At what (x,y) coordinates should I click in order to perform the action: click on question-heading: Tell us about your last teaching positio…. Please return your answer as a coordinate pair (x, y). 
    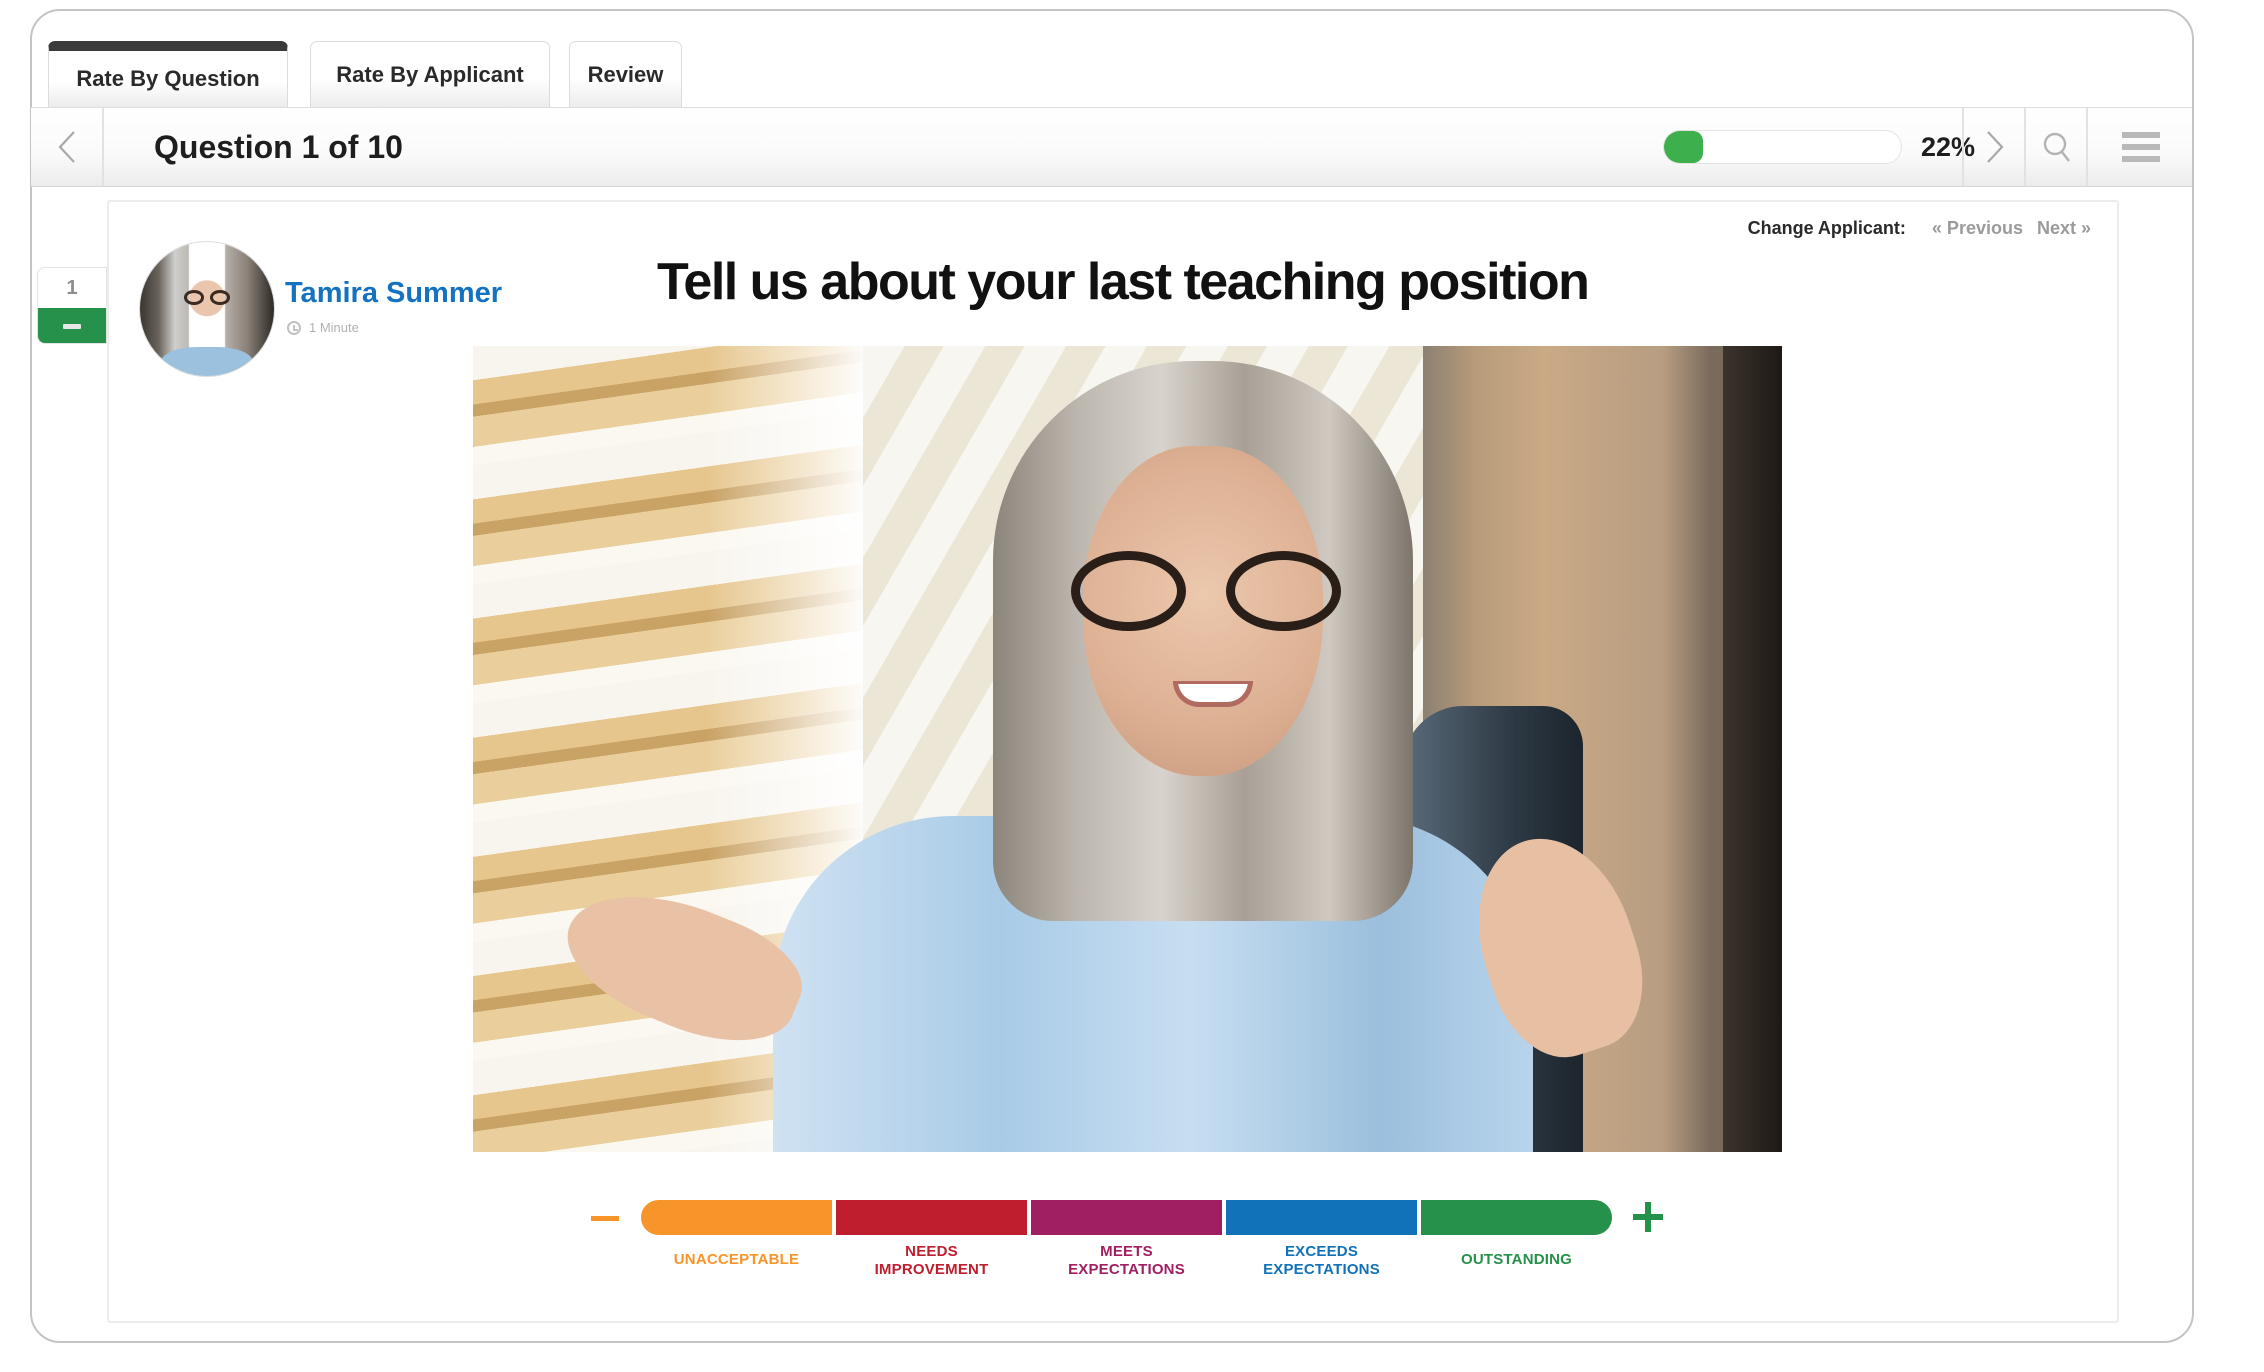
    Looking at the image, I should click on (1123, 282).